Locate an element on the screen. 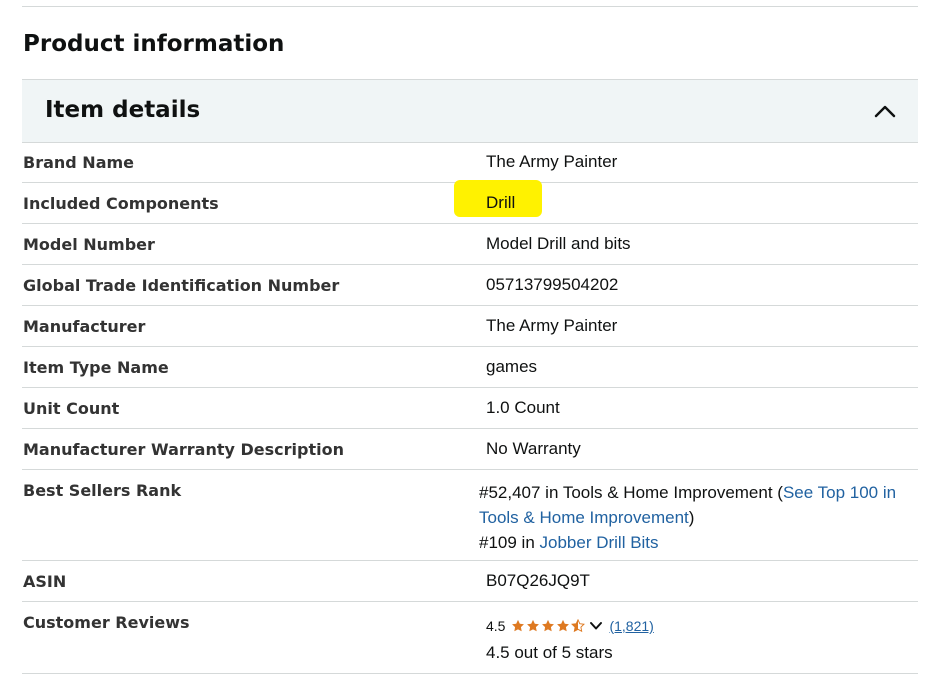 The width and height of the screenshot is (938, 680). rating-summary: 4.5 (1,821) is located at coordinates (570, 626).